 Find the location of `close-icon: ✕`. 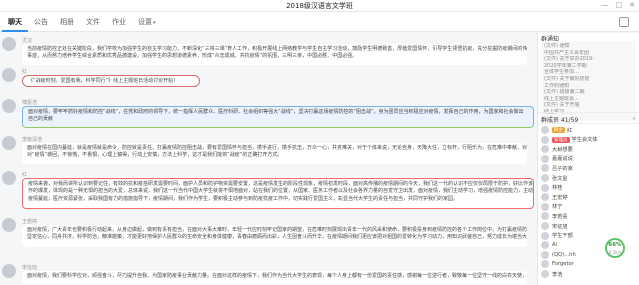

close-icon: ✕ is located at coordinates (632, 5).